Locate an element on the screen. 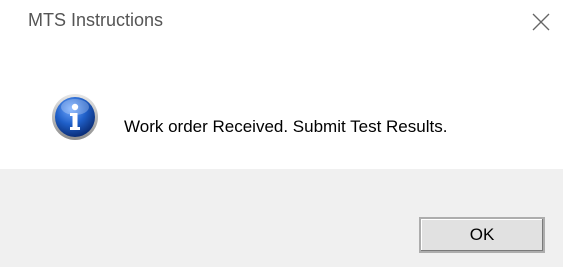 The image size is (563, 267). info-icon is located at coordinates (75, 117).